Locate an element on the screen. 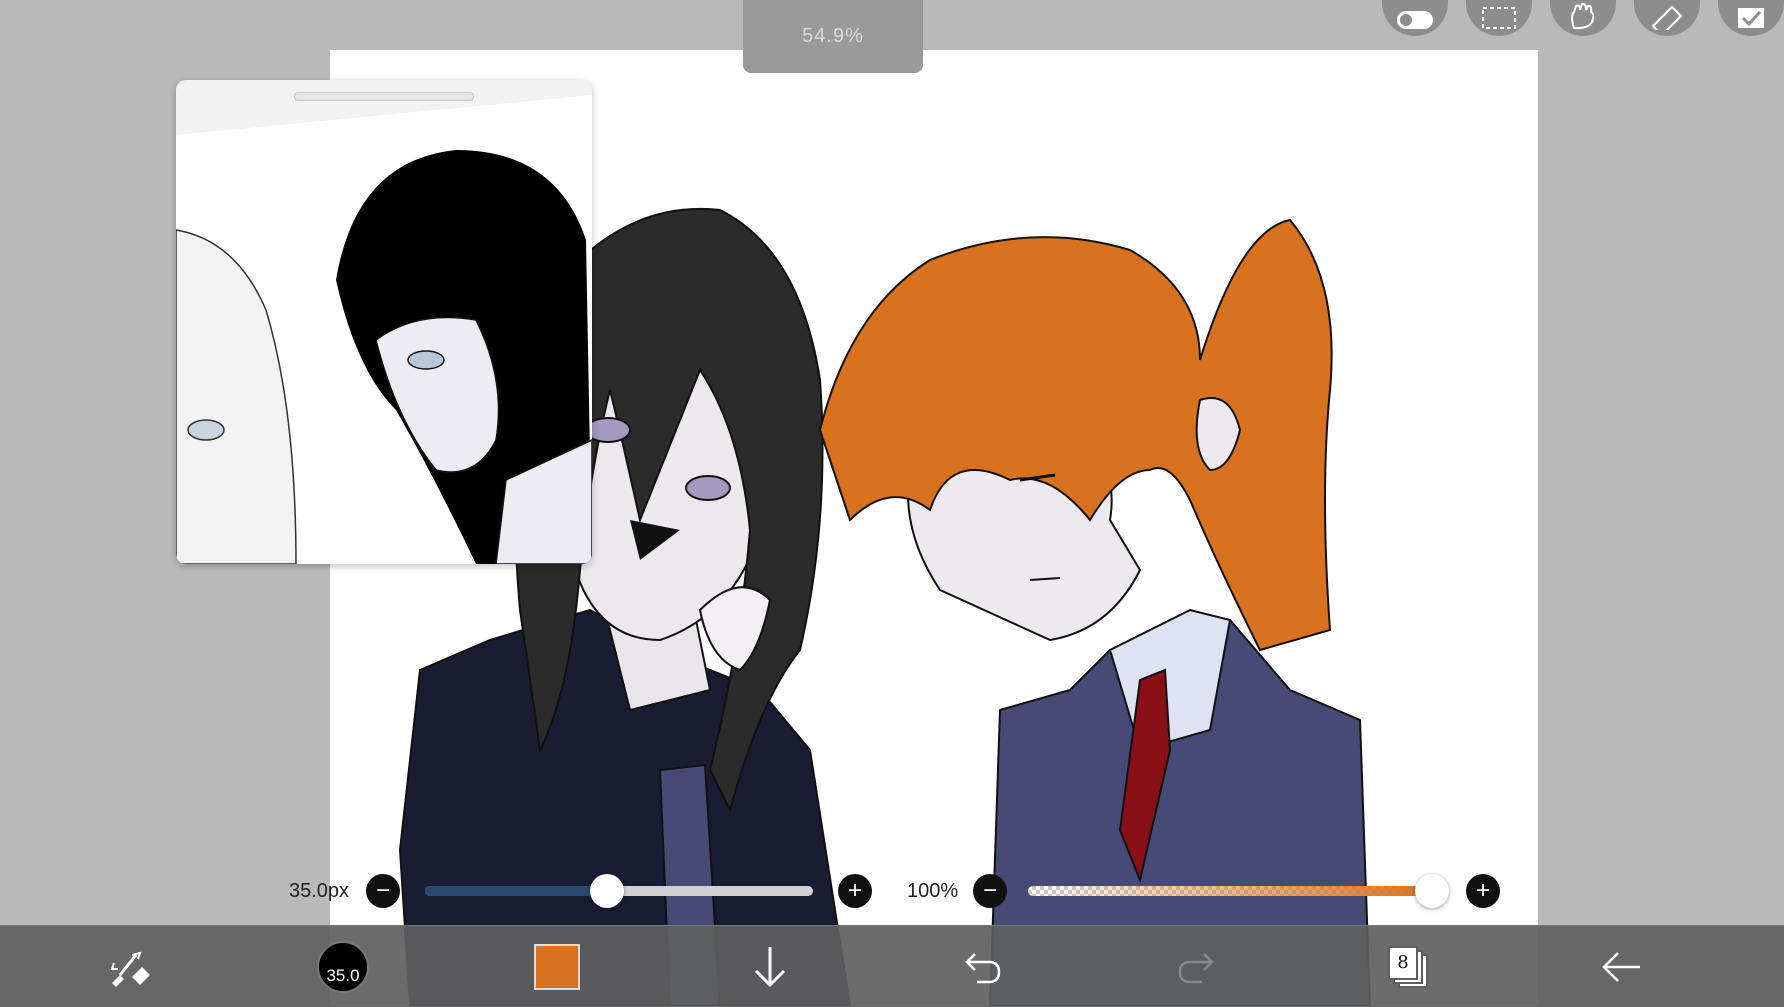 The height and width of the screenshot is (1007, 1784). opacity-slider-fill is located at coordinates (1230, 891).